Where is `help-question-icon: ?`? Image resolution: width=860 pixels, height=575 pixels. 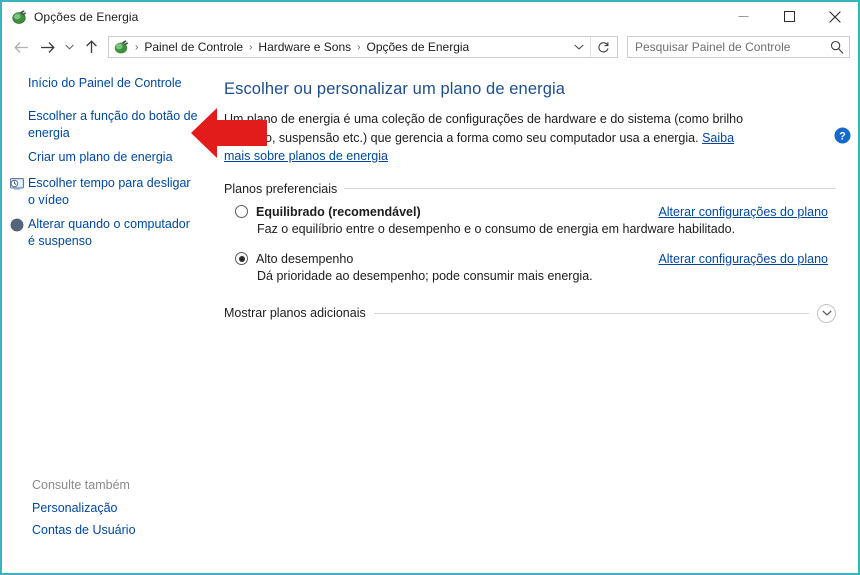 help-question-icon: ? is located at coordinates (842, 135).